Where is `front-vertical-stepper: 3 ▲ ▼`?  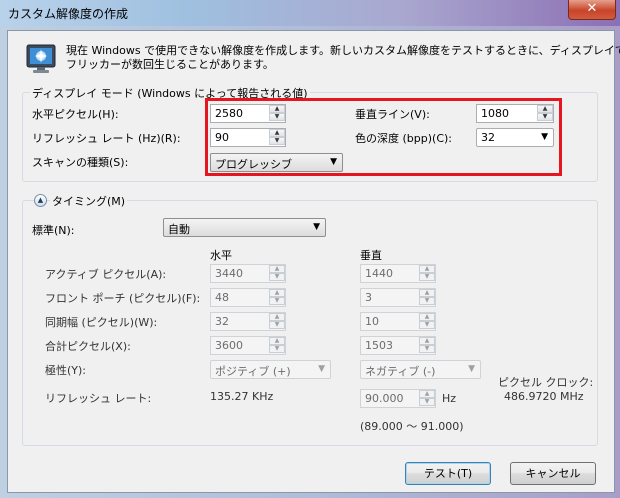 front-vertical-stepper: 3 ▲ ▼ is located at coordinates (398, 297).